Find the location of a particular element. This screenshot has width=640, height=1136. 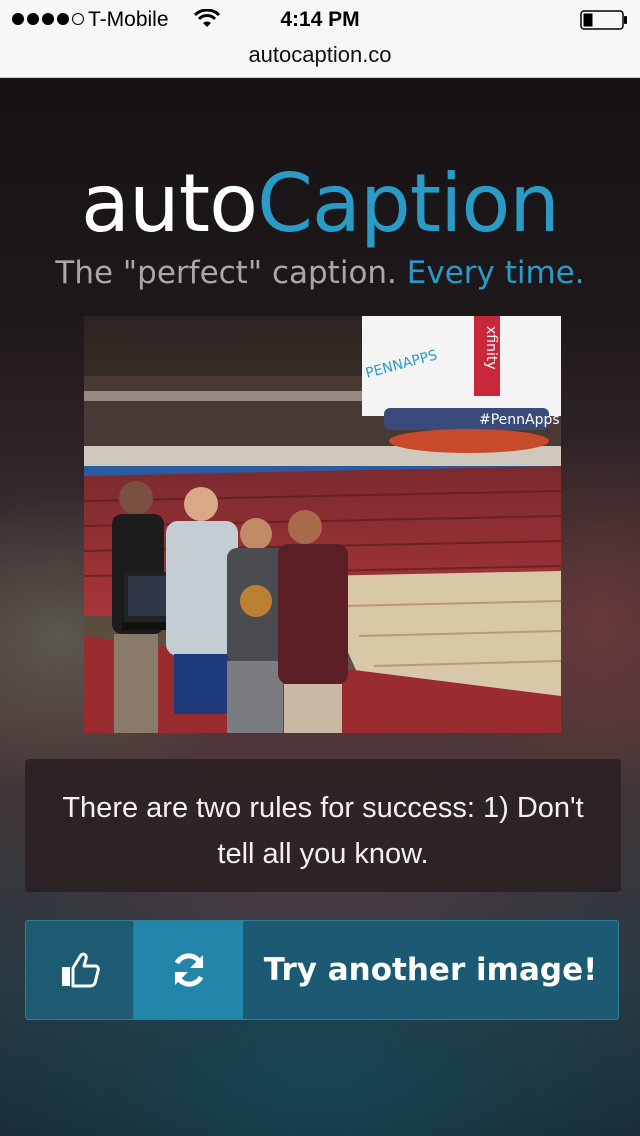

refresh-caption-button is located at coordinates (188, 970).